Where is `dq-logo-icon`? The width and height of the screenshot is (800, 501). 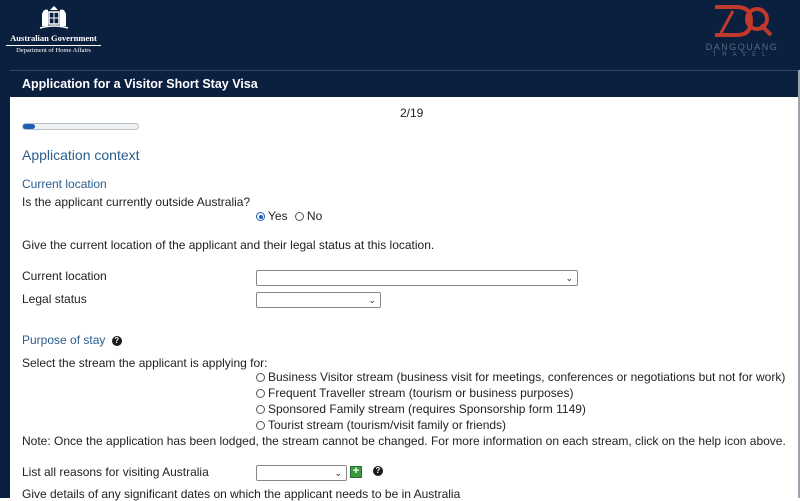
dq-logo-icon is located at coordinates (744, 21).